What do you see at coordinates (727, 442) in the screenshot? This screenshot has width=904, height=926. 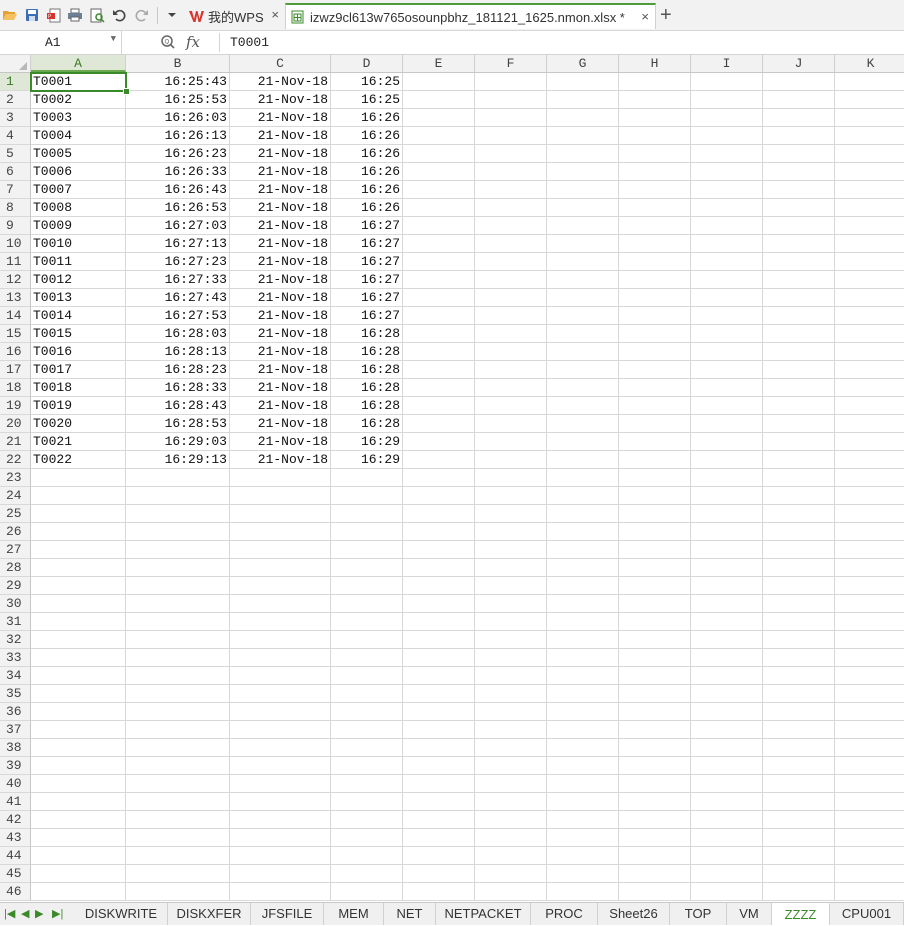 I see `cell-i21` at bounding box center [727, 442].